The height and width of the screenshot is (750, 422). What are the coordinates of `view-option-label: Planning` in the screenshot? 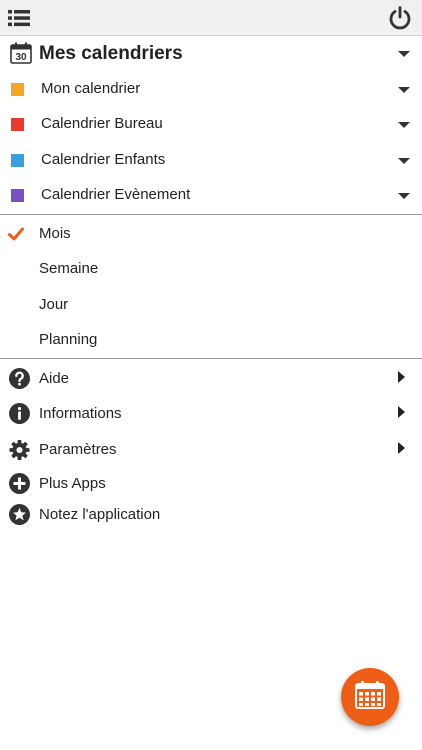 It's located at (68, 339).